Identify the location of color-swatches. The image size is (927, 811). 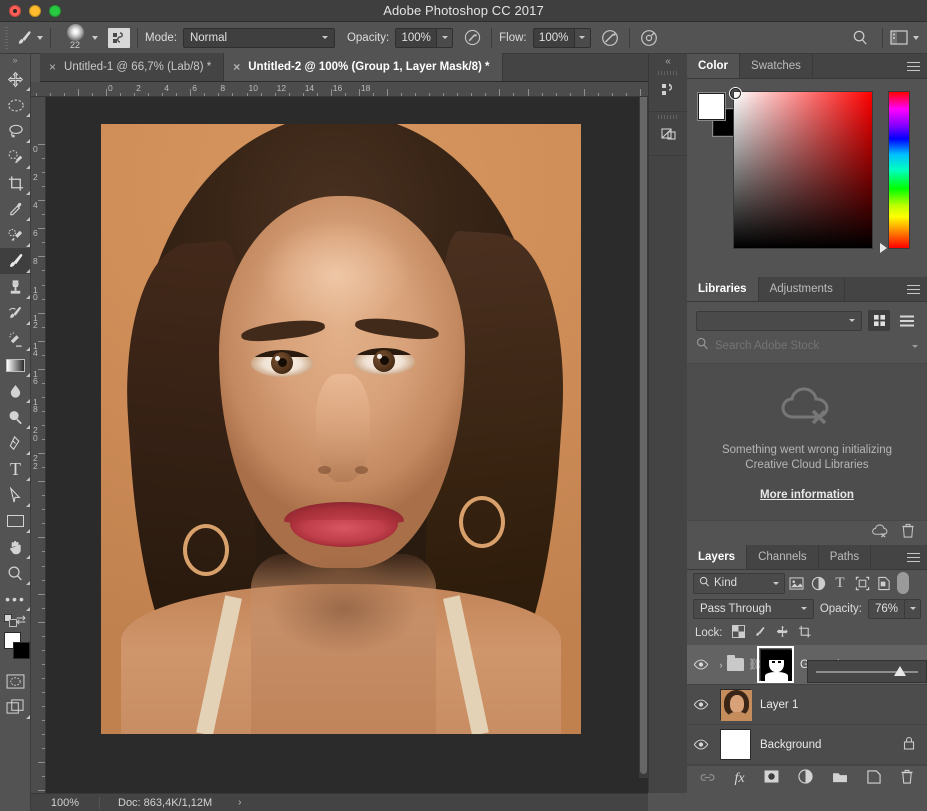
(15, 647).